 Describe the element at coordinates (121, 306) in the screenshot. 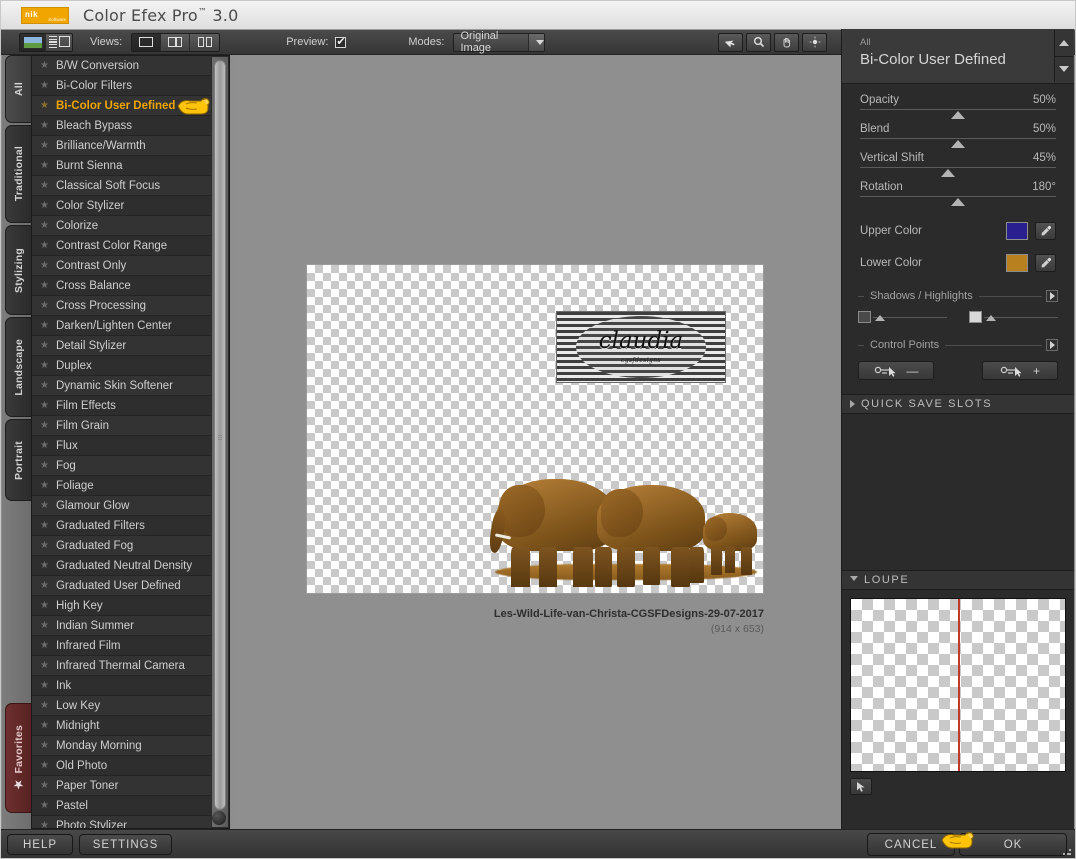

I see `filter-item: ★ Cross Processing` at that location.